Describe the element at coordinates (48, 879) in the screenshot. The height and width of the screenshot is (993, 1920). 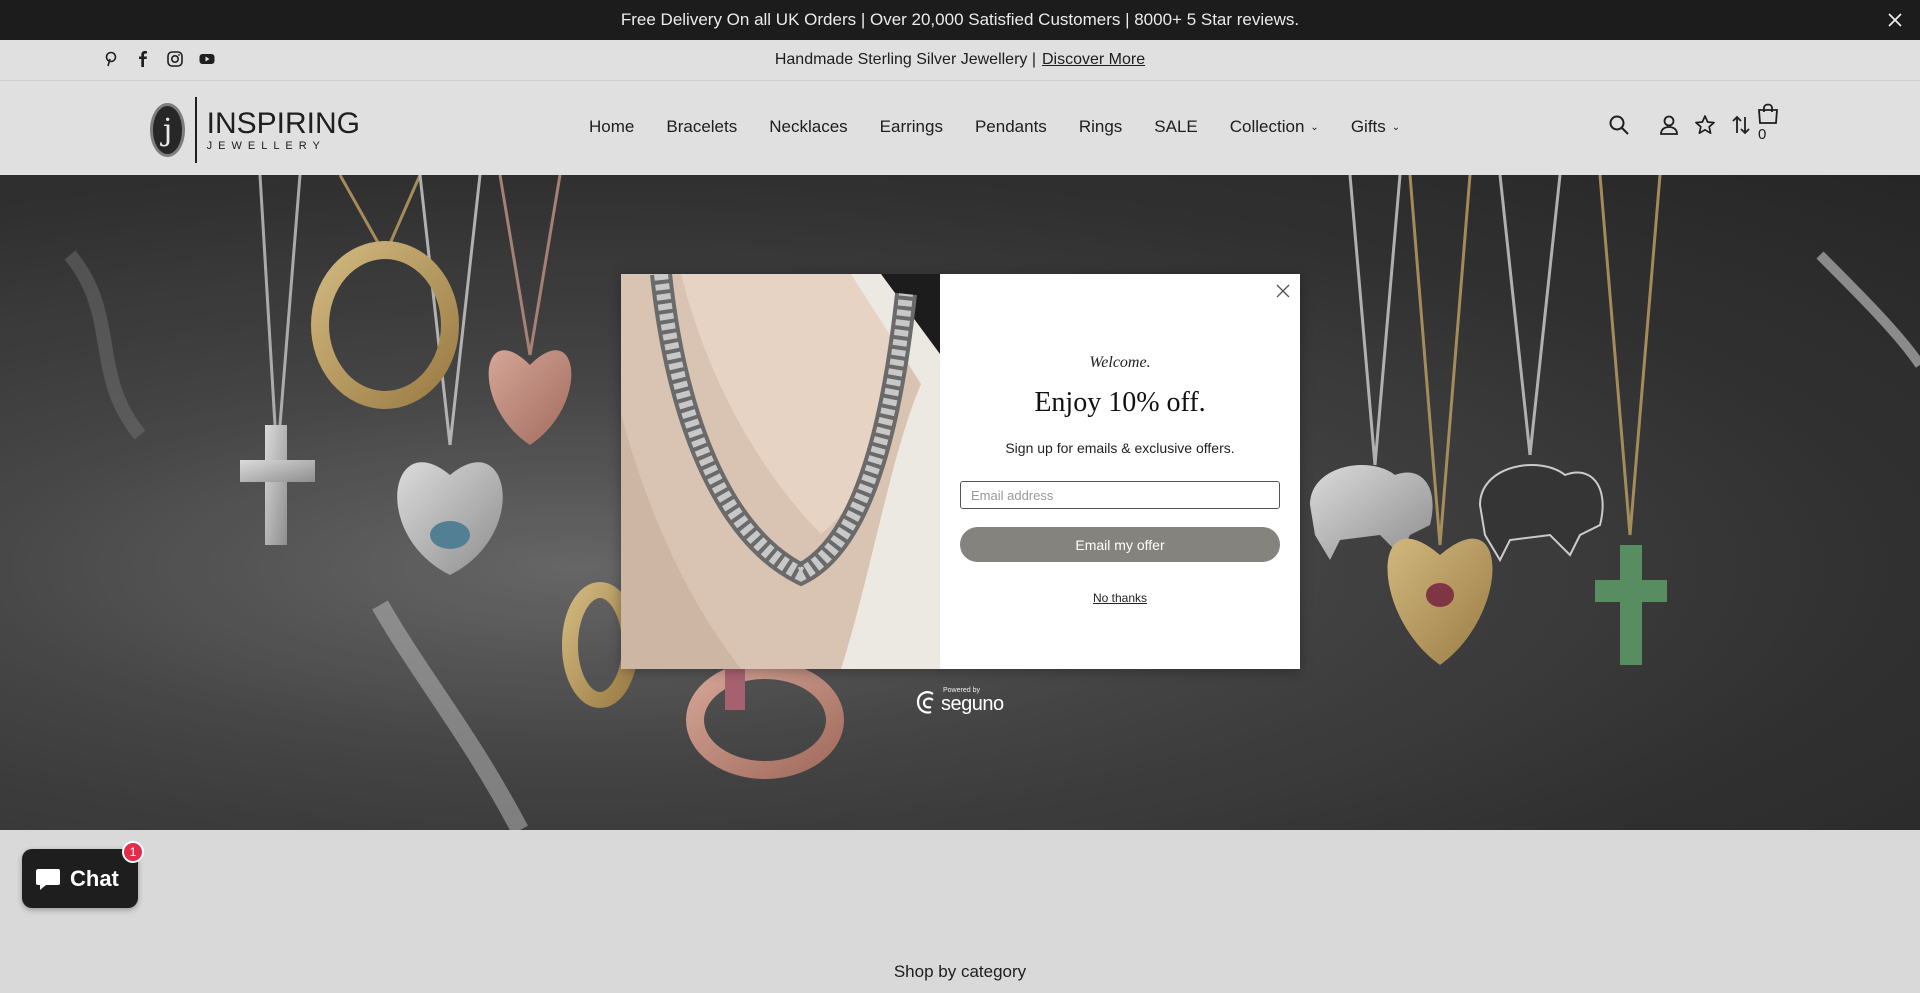
I see `chat-bubble-icon` at that location.